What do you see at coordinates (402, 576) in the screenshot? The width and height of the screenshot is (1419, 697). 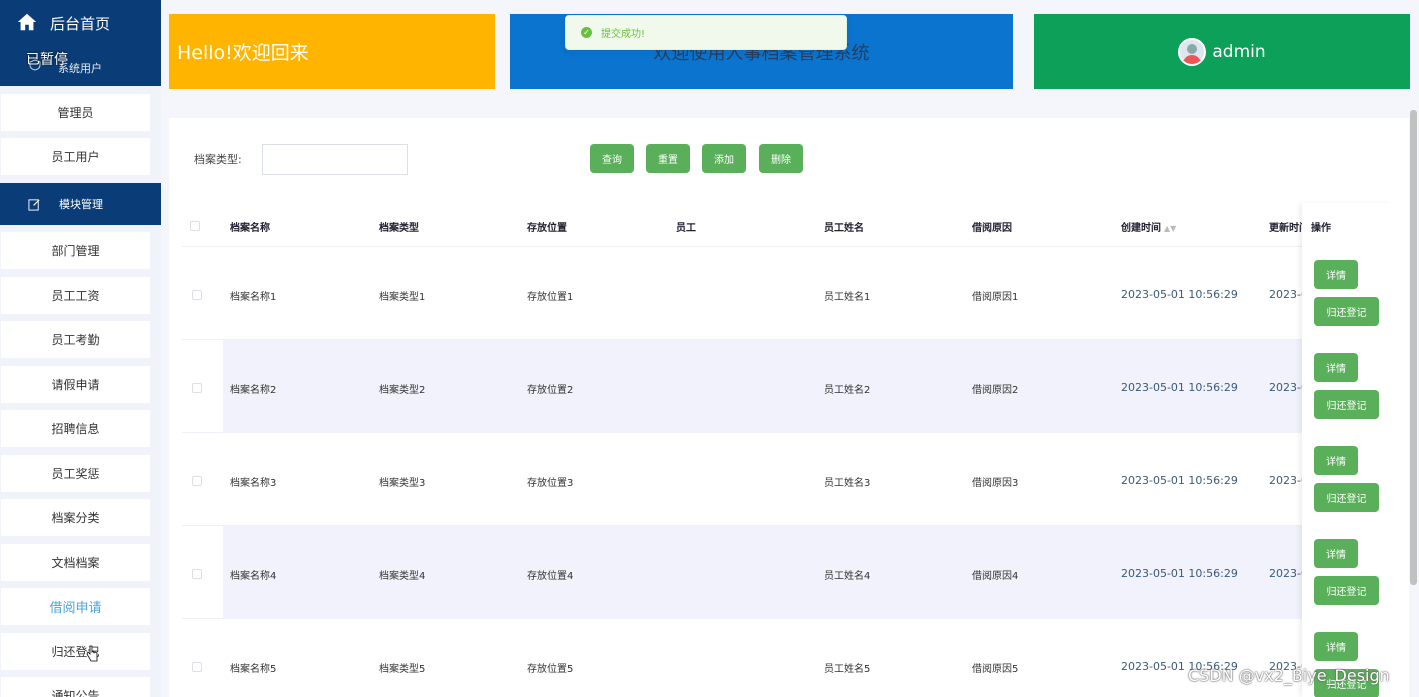 I see `cell-type: 档案类型4` at bounding box center [402, 576].